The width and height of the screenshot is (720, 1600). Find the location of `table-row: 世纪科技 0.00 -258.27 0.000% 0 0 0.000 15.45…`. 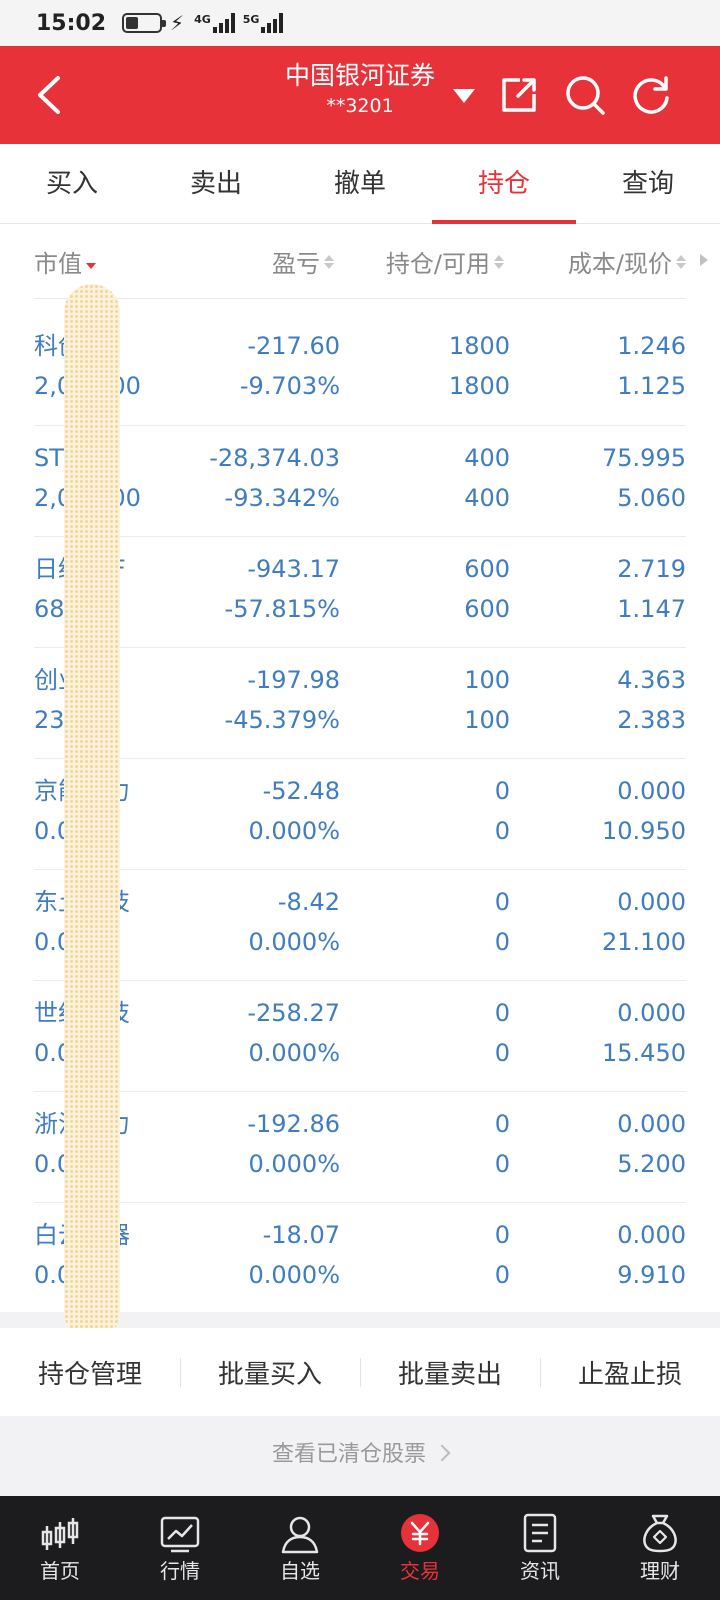

table-row: 世纪科技 0.00 -258.27 0.000% 0 0 0.000 15.45… is located at coordinates (360, 1035).